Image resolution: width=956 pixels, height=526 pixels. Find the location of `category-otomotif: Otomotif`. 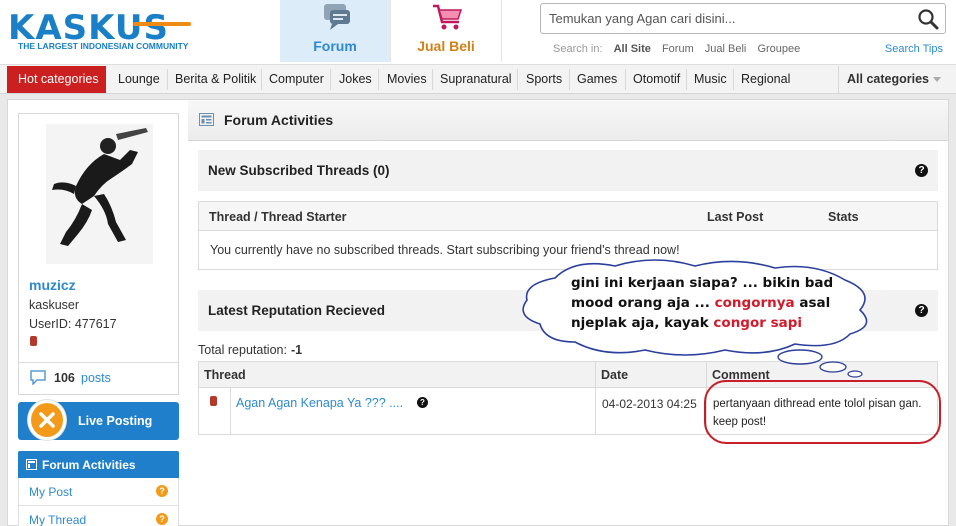

category-otomotif: Otomotif is located at coordinates (656, 79).